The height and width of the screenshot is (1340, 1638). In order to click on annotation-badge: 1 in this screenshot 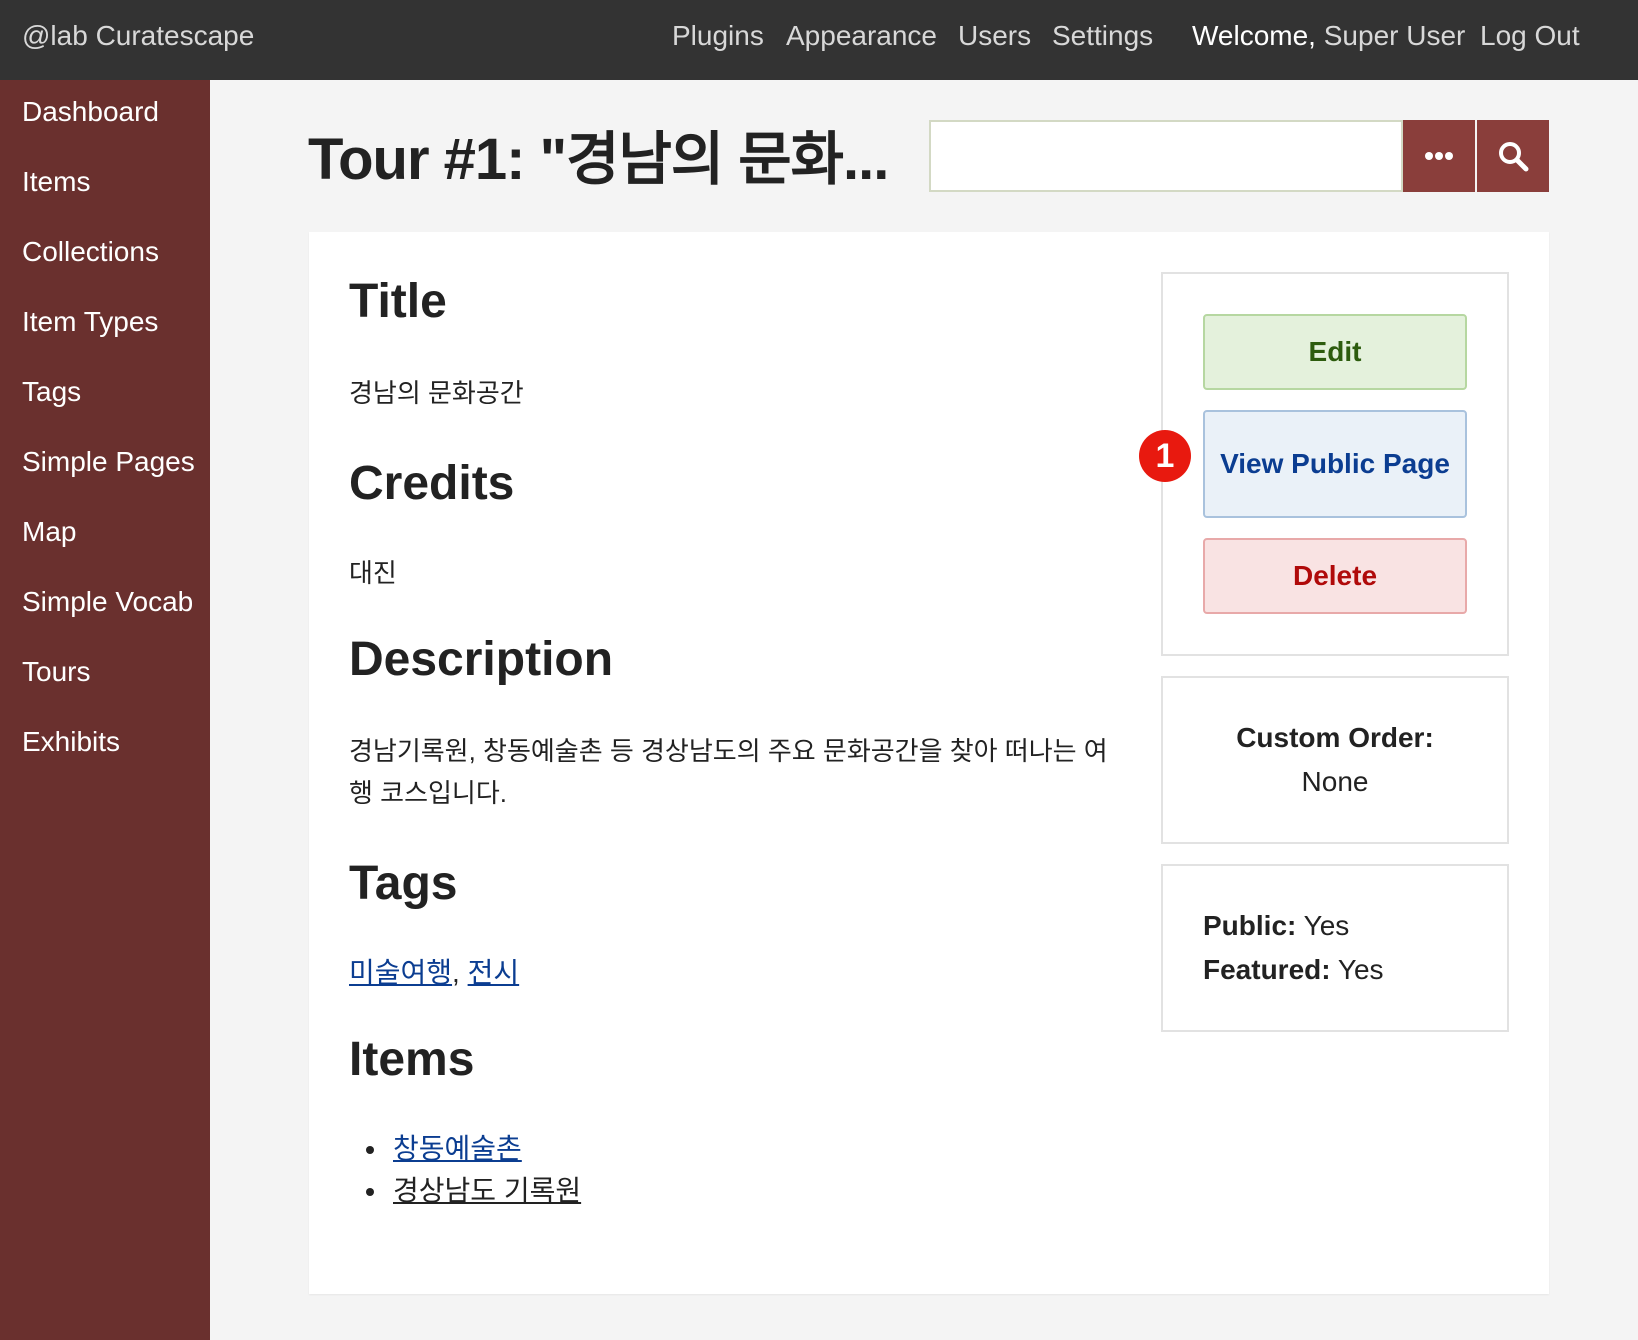, I will do `click(1165, 456)`.